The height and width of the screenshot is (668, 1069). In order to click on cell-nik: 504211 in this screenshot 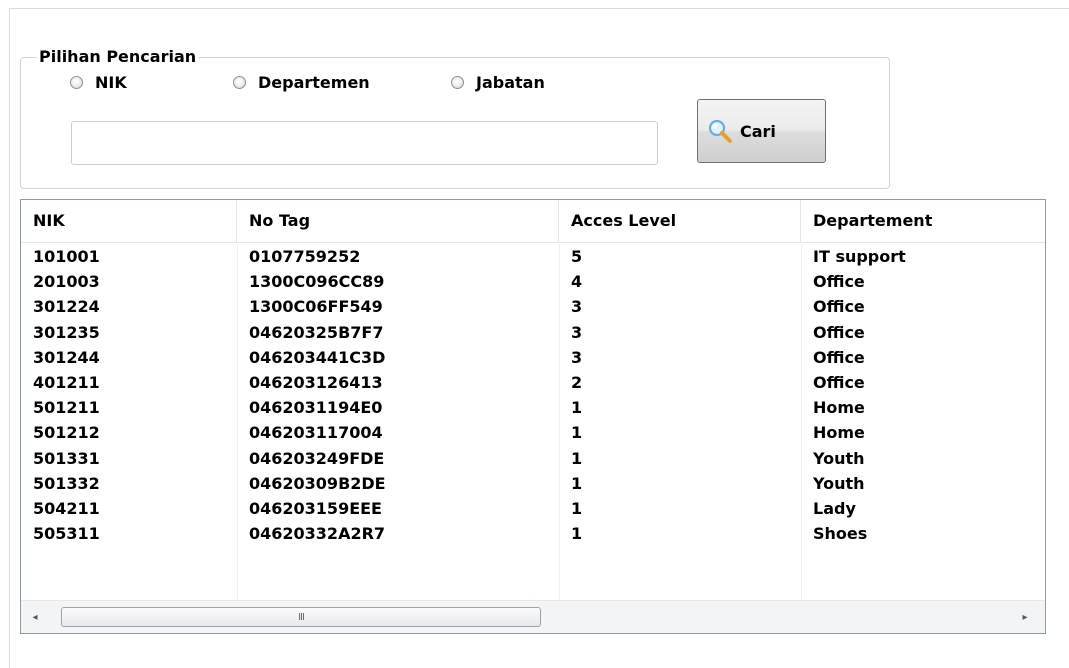, I will do `click(66, 508)`.